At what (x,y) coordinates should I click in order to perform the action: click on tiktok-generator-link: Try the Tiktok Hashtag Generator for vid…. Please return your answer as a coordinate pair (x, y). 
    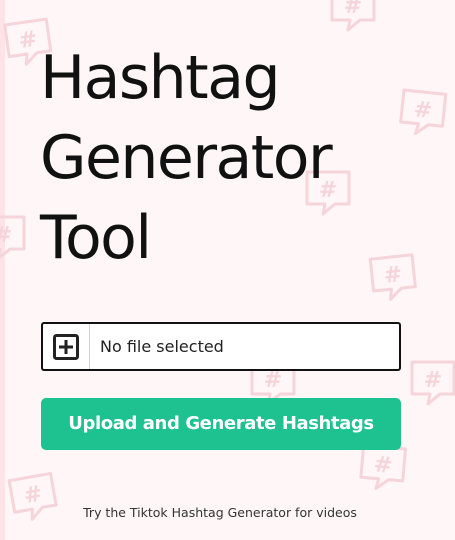
    Looking at the image, I should click on (220, 512).